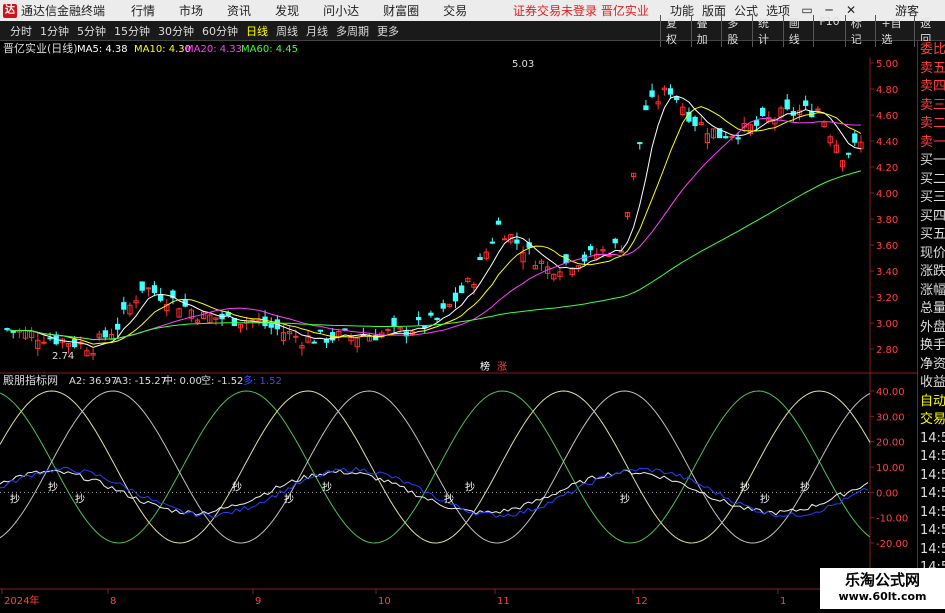 The width and height of the screenshot is (945, 613). What do you see at coordinates (931, 143) in the screenshot?
I see `sidebar-item-5: 卖一` at bounding box center [931, 143].